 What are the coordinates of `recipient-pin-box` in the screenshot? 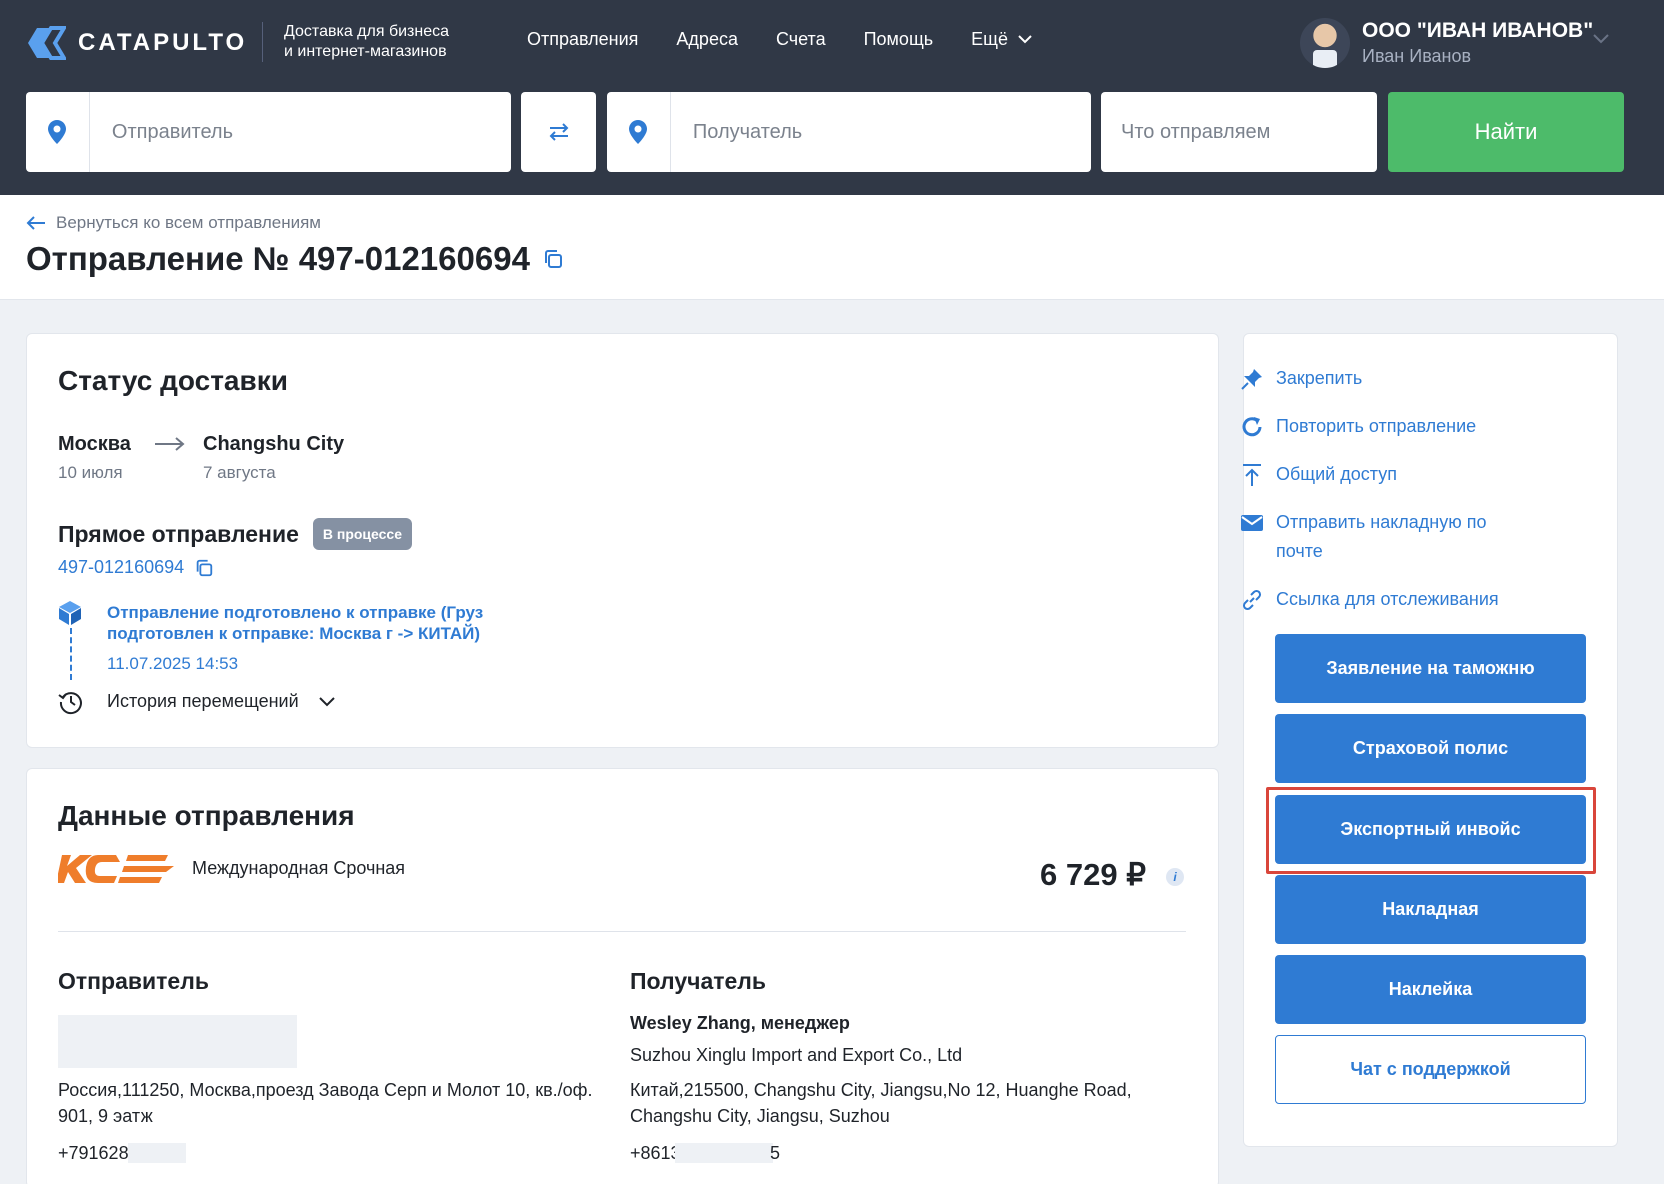 It's located at (639, 132).